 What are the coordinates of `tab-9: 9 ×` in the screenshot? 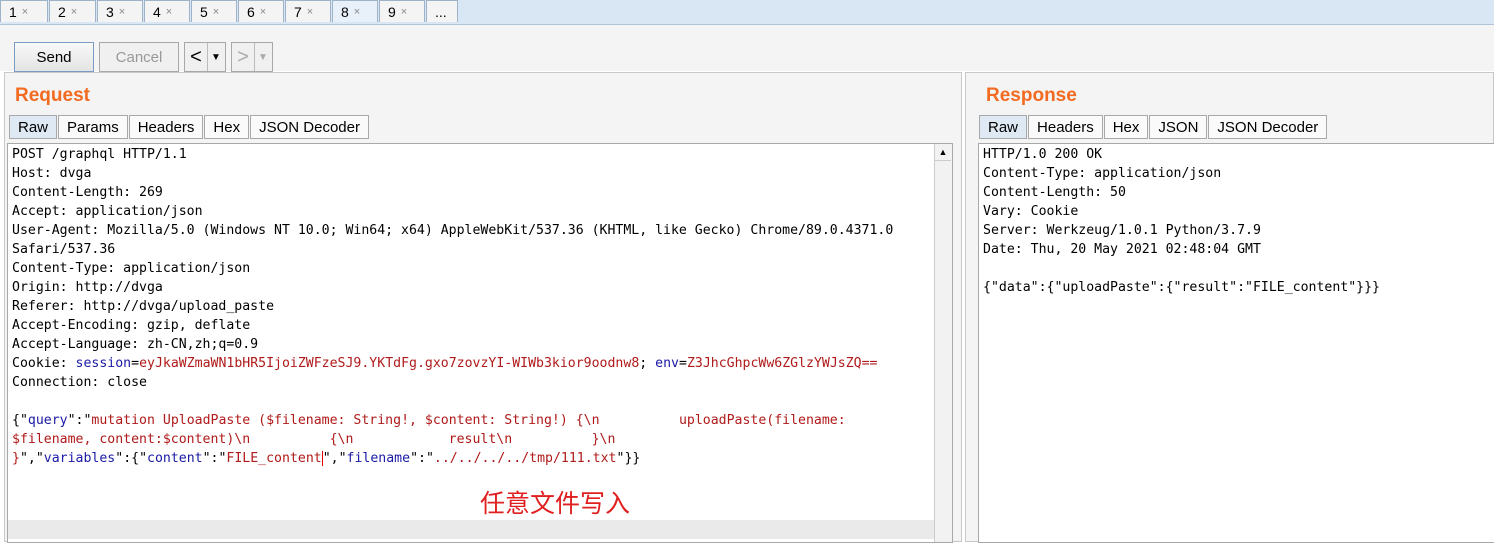 It's located at (402, 11).